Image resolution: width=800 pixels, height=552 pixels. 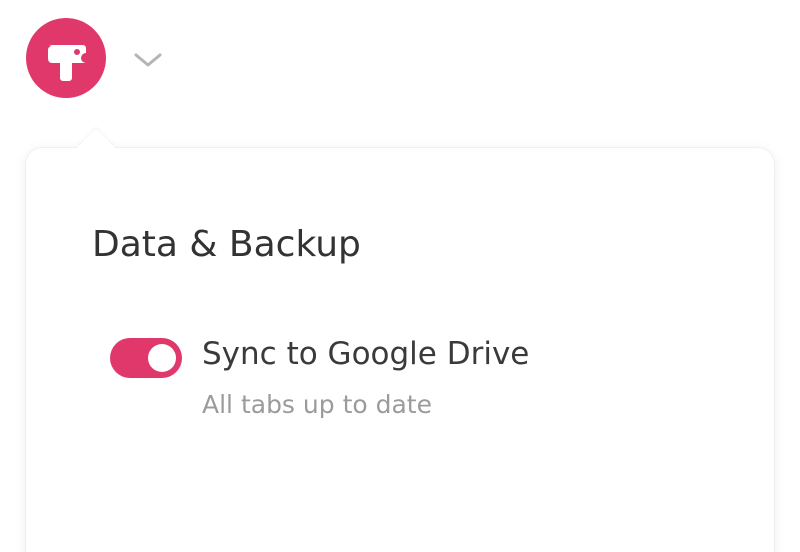 I want to click on app-menu-button, so click(x=96, y=58).